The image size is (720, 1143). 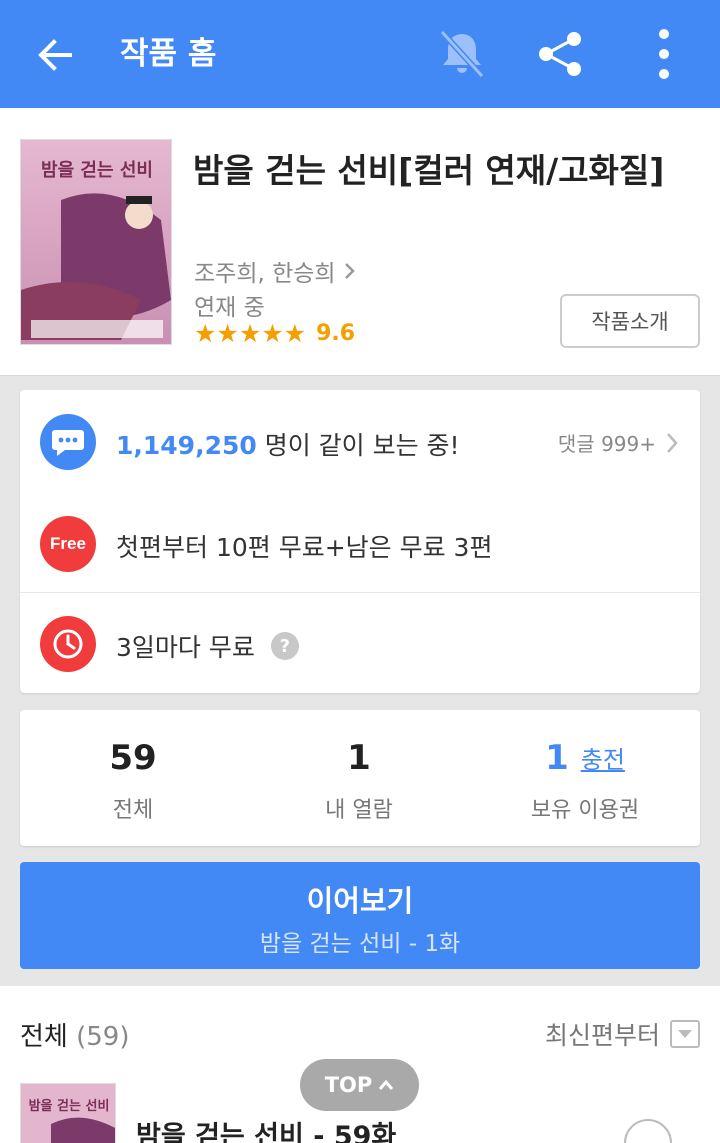 I want to click on share-icon, so click(x=560, y=54).